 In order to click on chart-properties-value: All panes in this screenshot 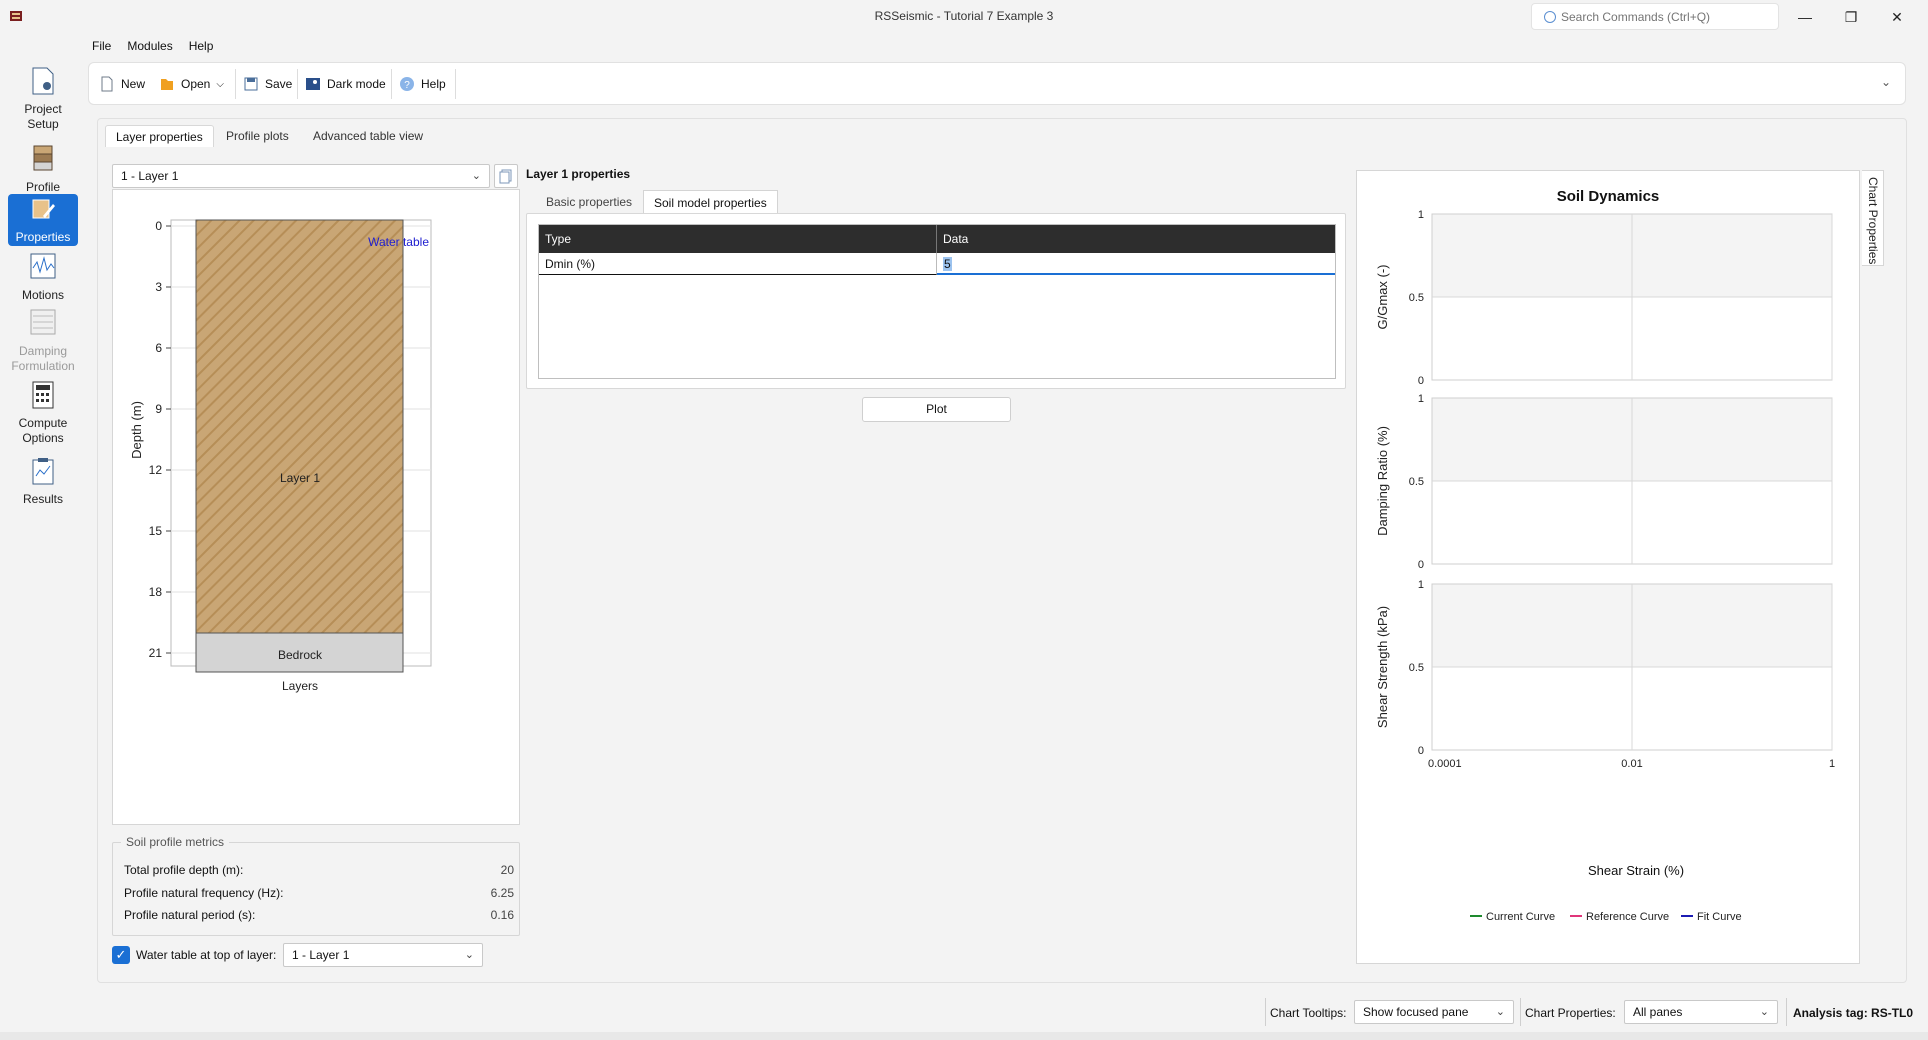, I will do `click(1658, 1012)`.